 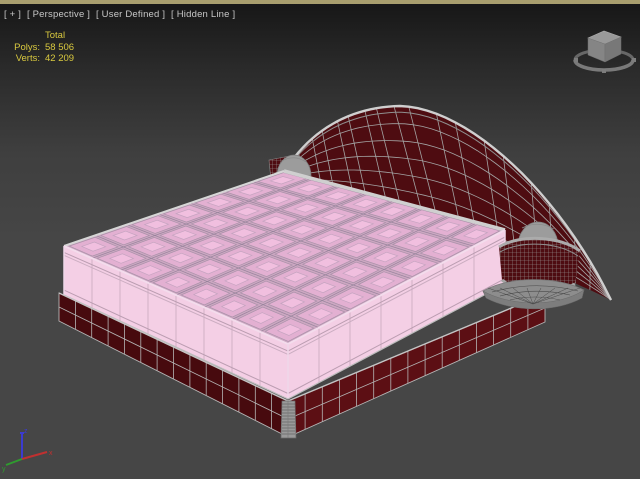 I want to click on axis-x-label: x, so click(x=51, y=453).